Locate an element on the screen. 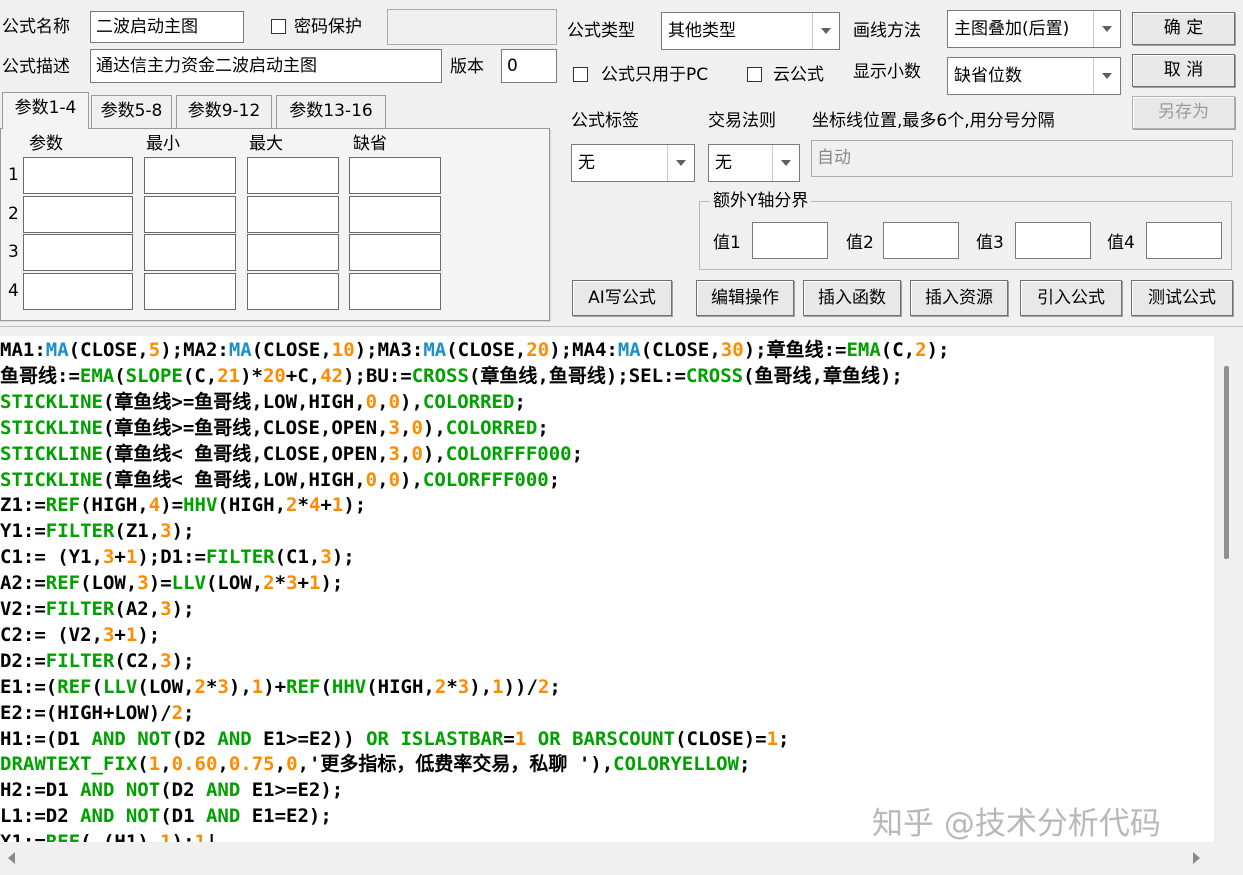 The height and width of the screenshot is (875, 1243). params-panel: 参数 最小 最大 缺省 1 2 3 4 is located at coordinates (275, 224).